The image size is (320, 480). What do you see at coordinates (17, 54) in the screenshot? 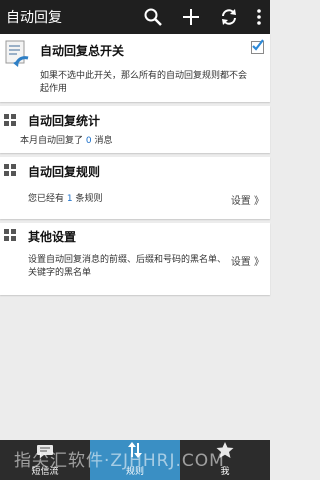
I see `auto-reply-document-icon` at bounding box center [17, 54].